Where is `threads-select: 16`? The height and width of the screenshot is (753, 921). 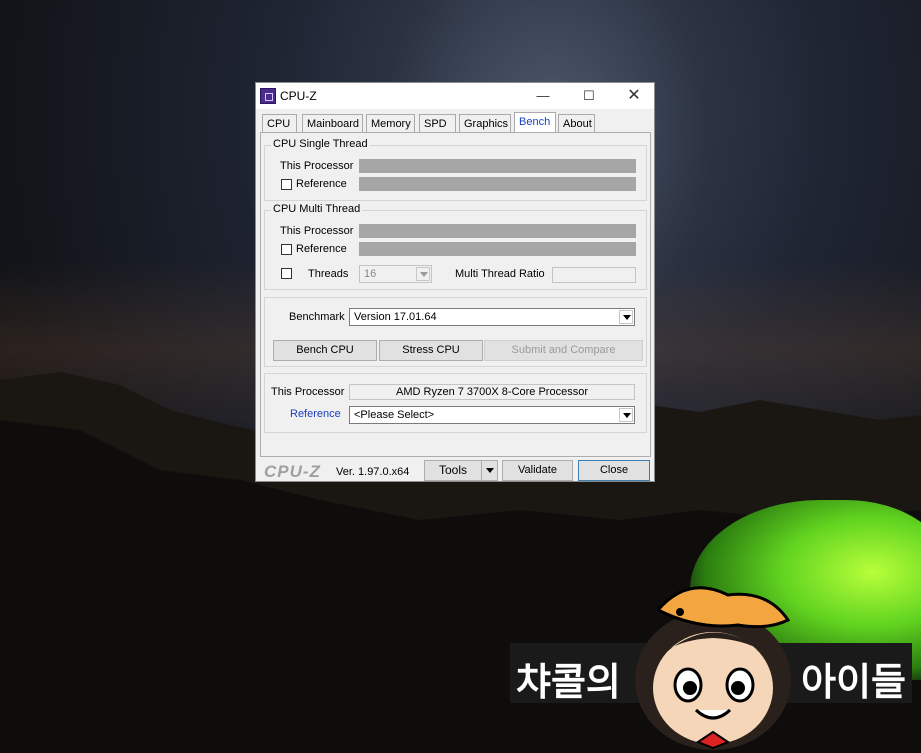 threads-select: 16 is located at coordinates (395, 274).